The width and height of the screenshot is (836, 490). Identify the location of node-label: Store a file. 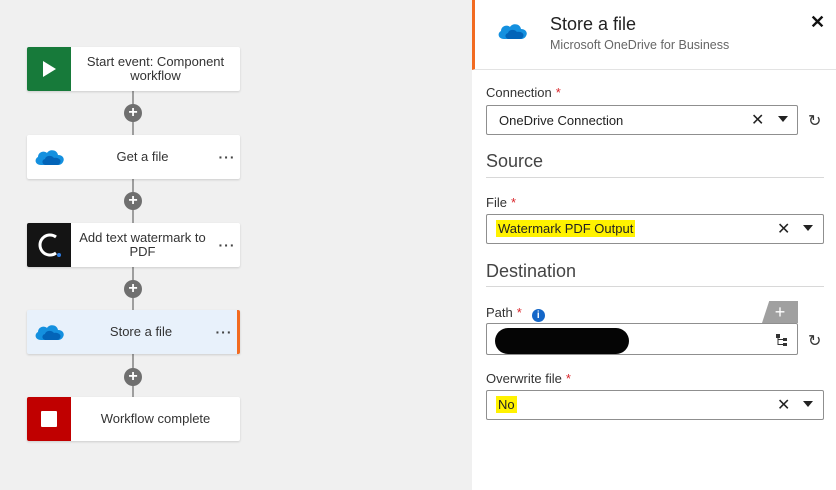
(141, 331).